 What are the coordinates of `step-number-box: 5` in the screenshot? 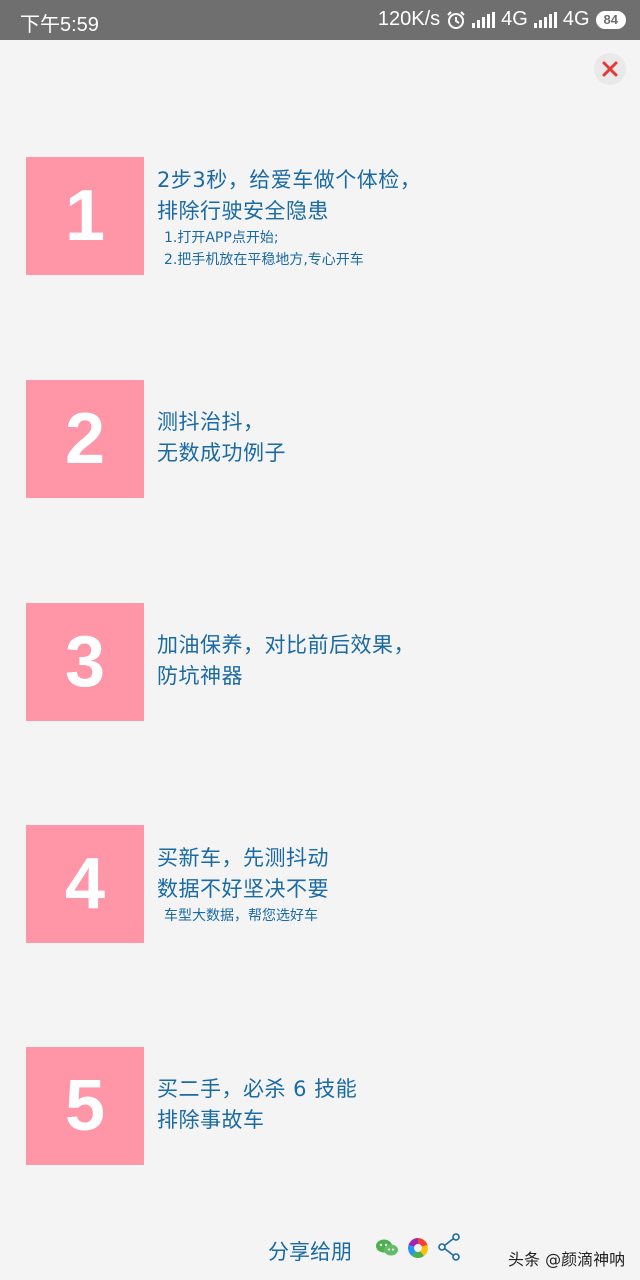 It's located at (85, 1106).